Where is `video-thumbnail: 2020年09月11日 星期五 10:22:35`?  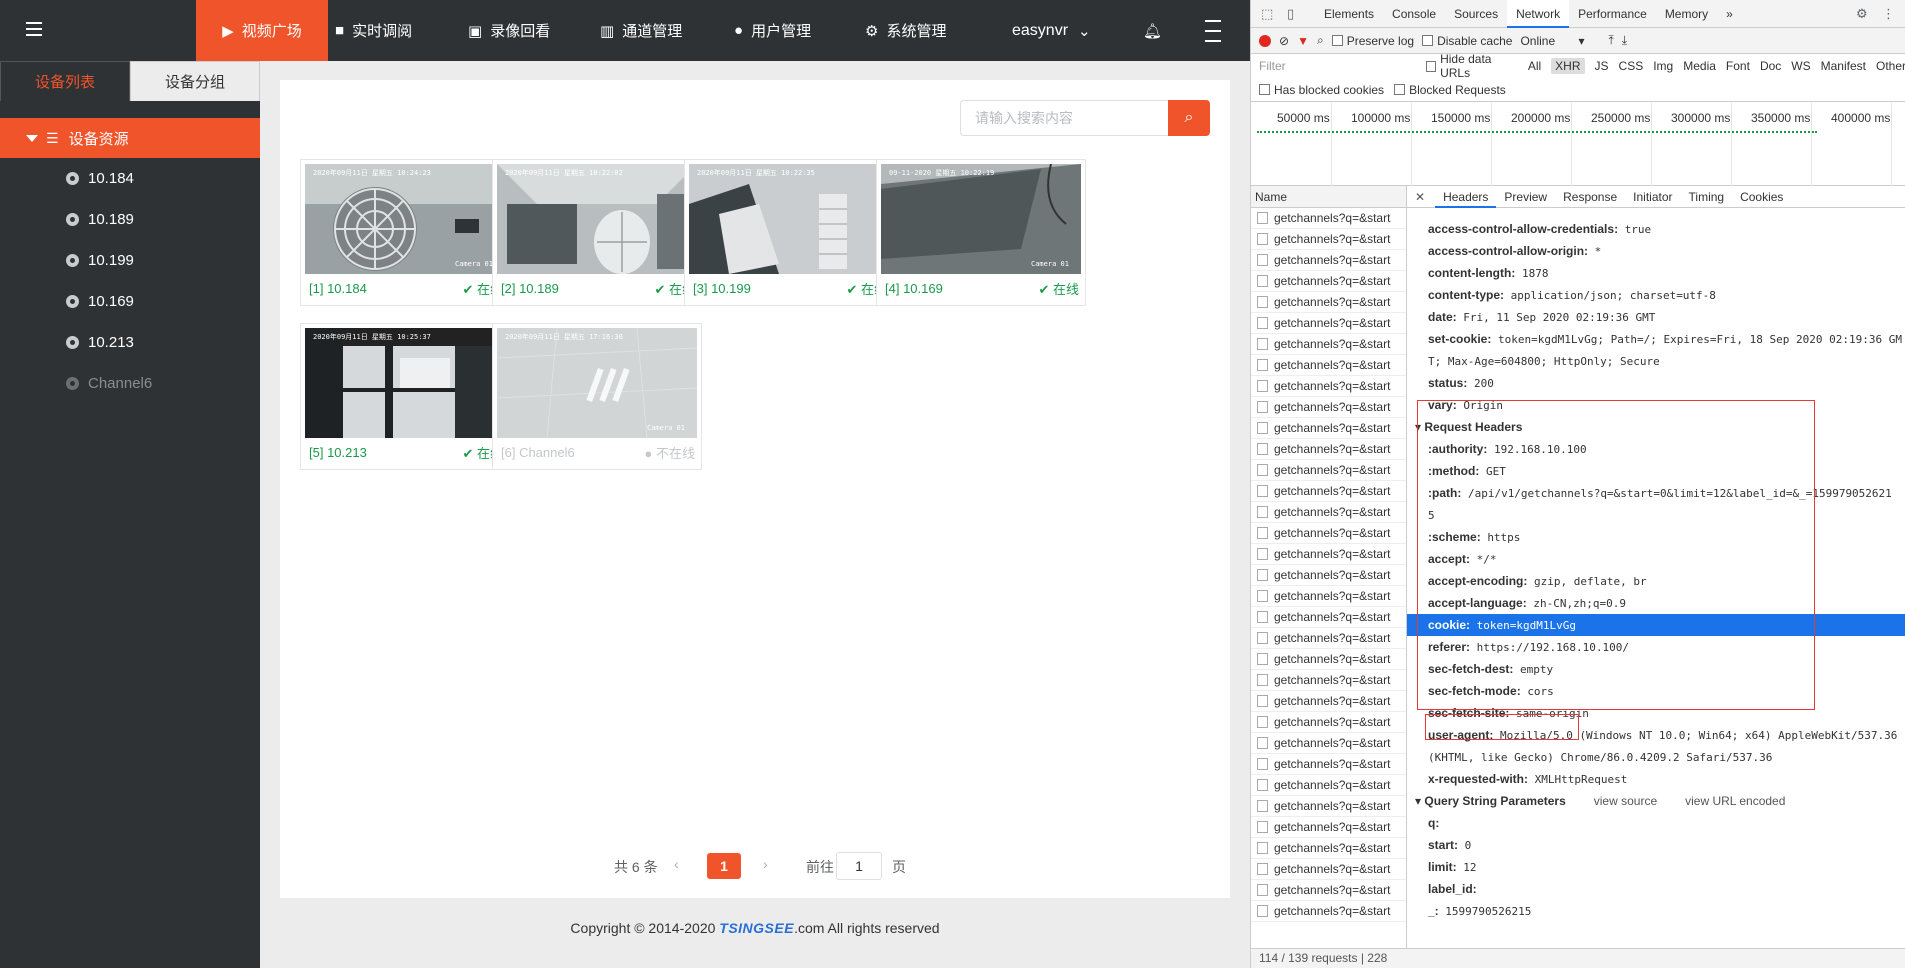
video-thumbnail: 2020年09月11日 星期五 10:22:35 is located at coordinates (789, 219).